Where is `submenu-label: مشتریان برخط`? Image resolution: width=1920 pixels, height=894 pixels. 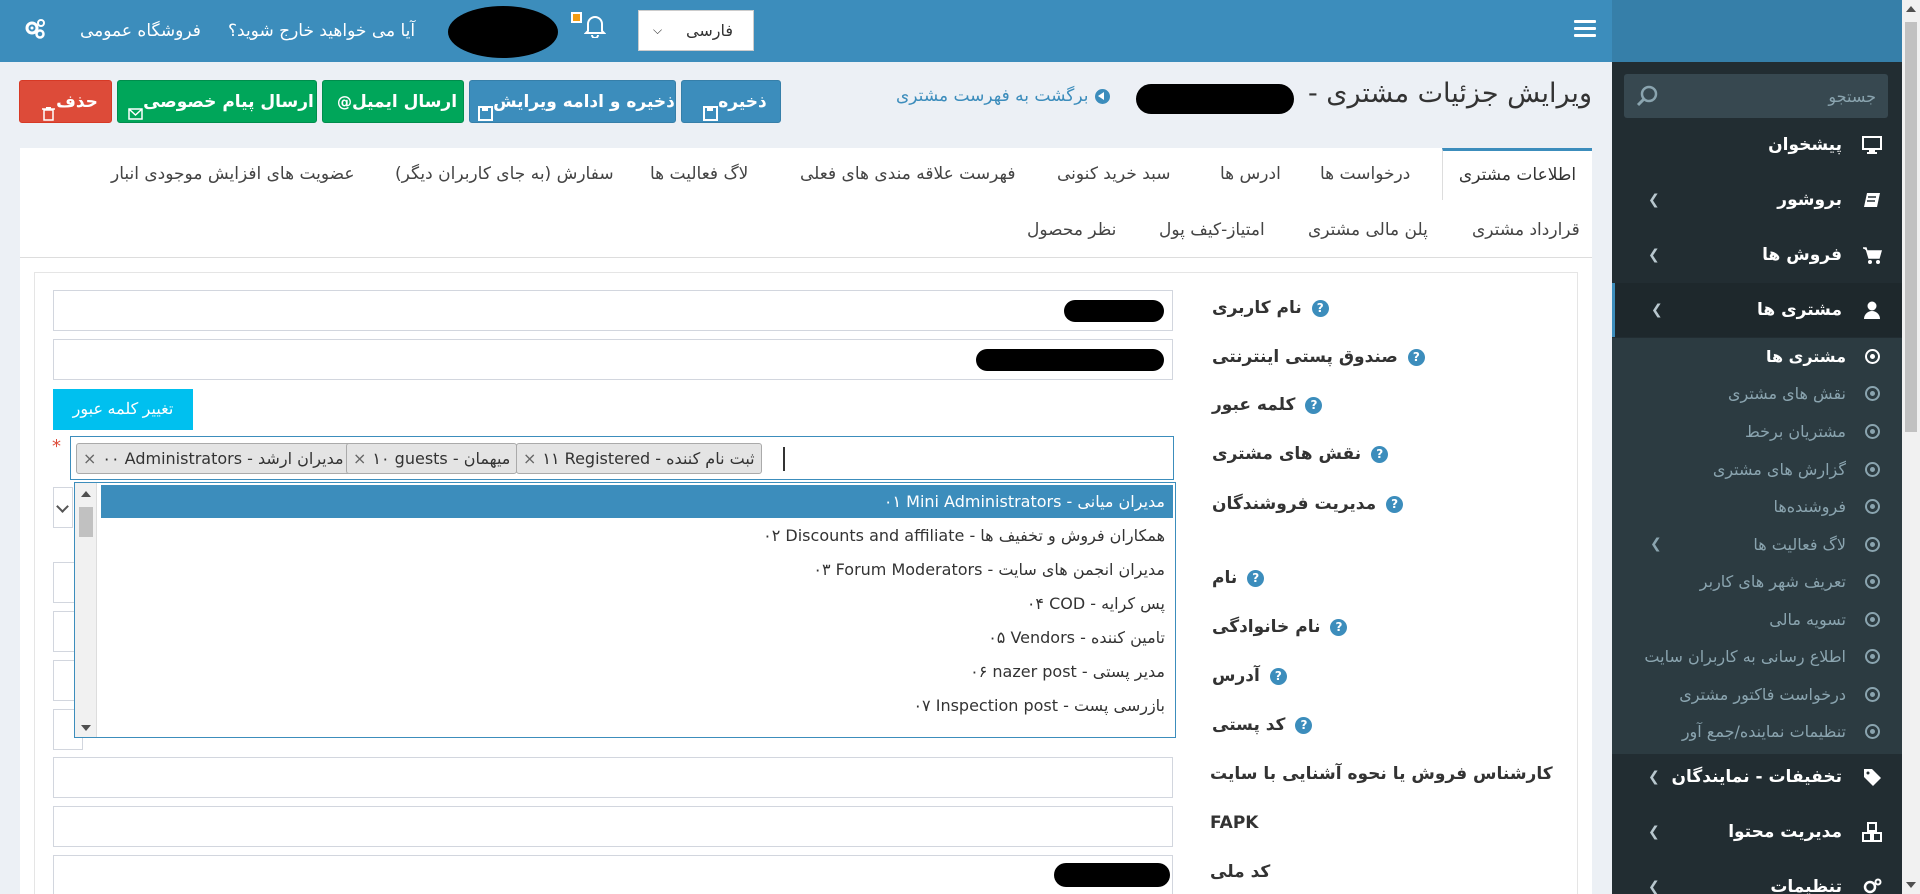
submenu-label: مشتریان برخط is located at coordinates (1795, 431).